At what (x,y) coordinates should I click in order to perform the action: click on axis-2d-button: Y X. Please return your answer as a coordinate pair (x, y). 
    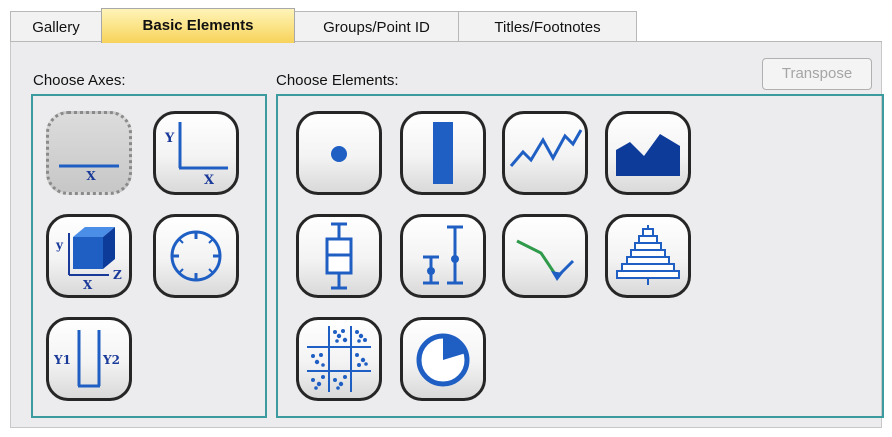
    Looking at the image, I should click on (196, 153).